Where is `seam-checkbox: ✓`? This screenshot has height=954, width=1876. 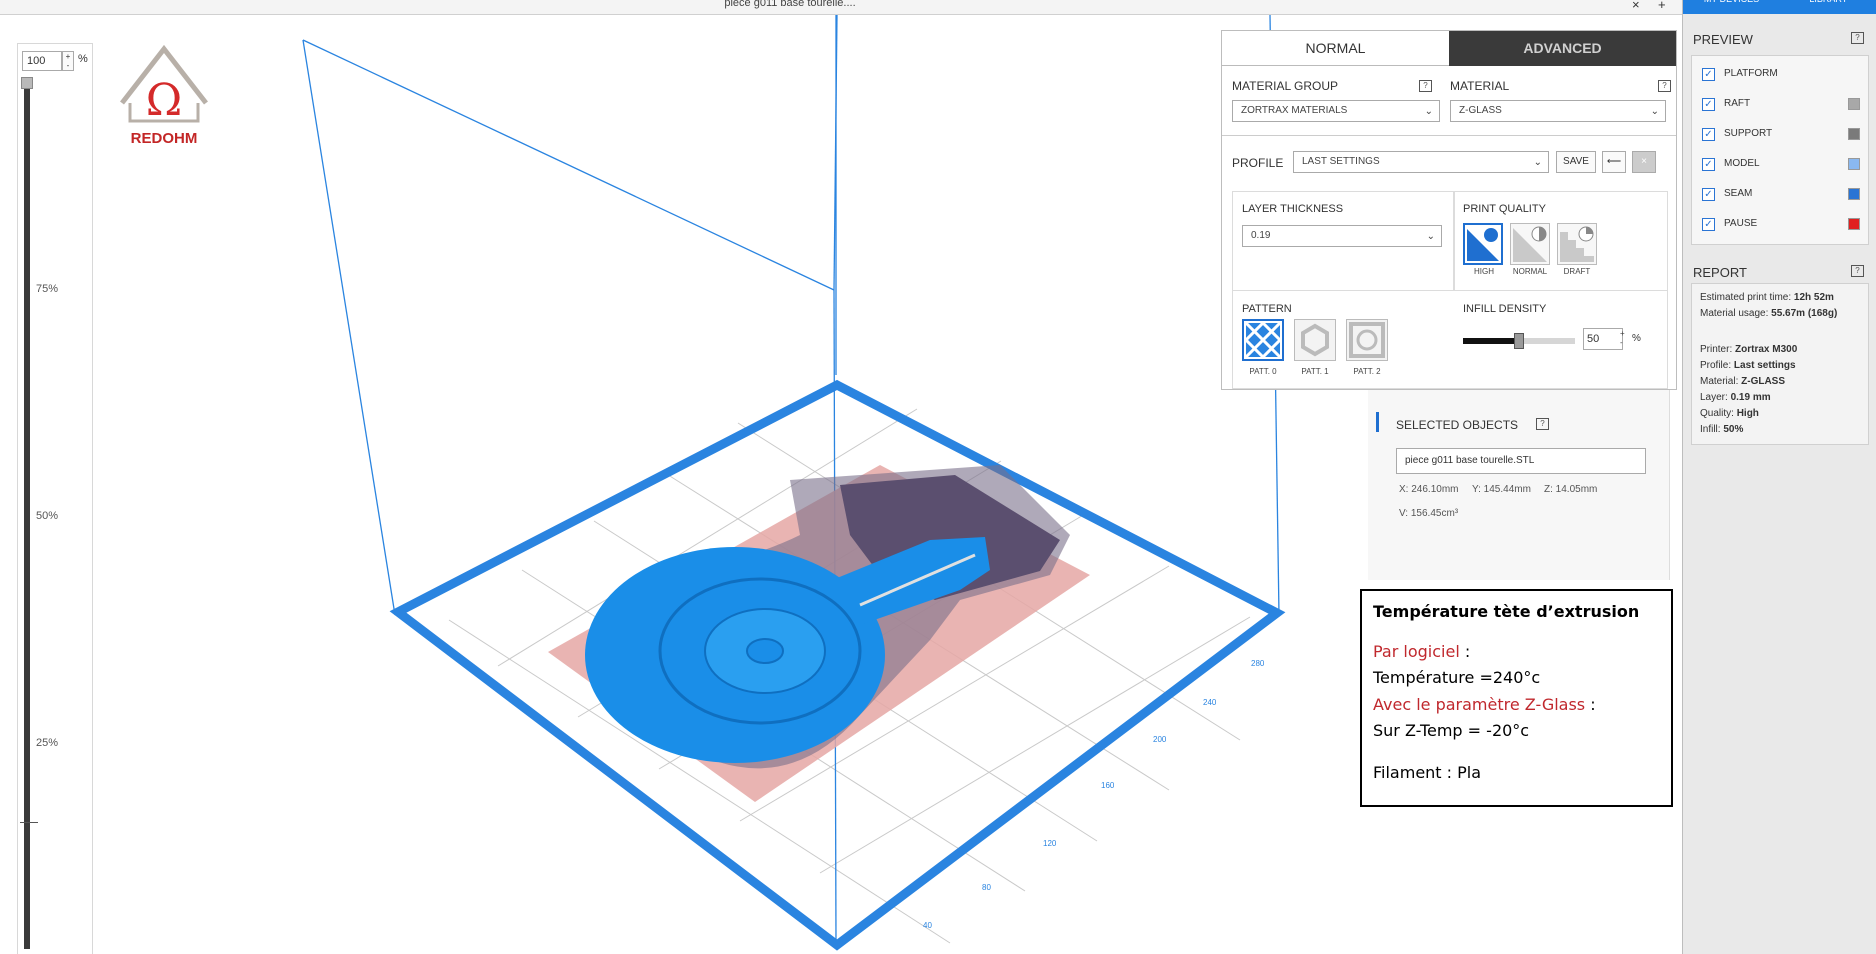
seam-checkbox: ✓ is located at coordinates (1708, 194).